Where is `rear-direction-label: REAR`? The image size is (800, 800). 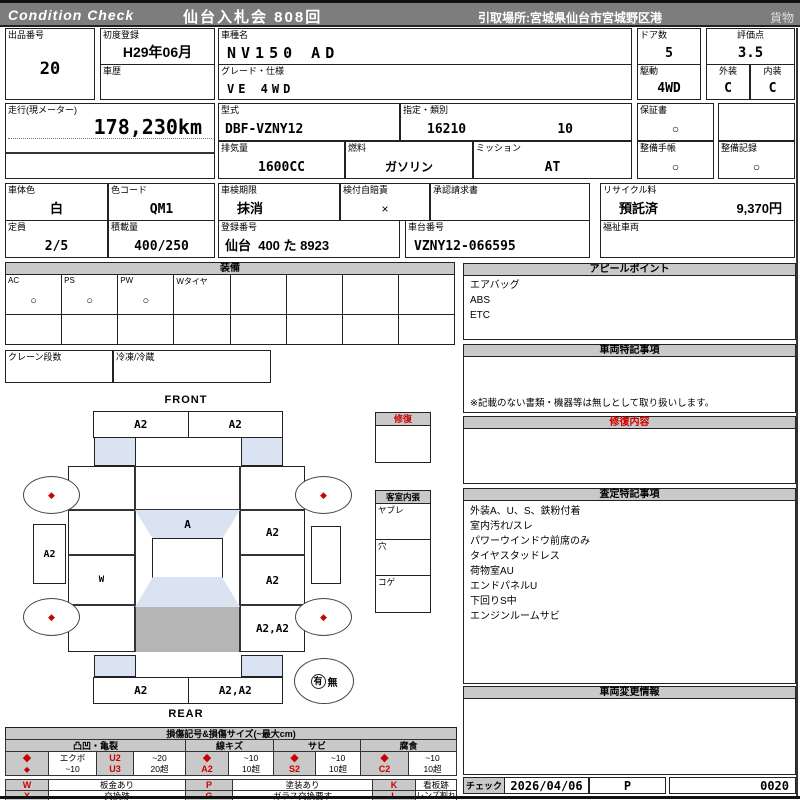
rear-direction-label: REAR is located at coordinates (186, 713).